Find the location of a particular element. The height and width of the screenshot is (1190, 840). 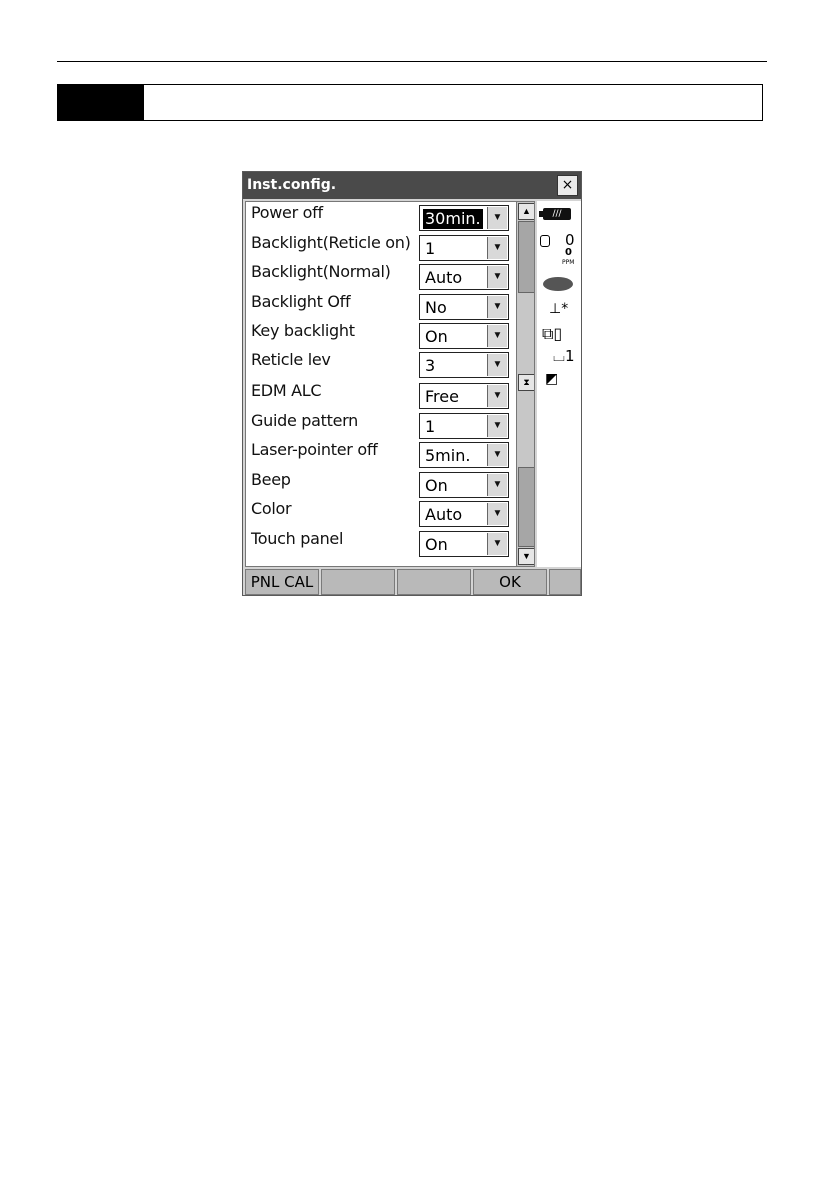

setting-label: Touch panel is located at coordinates (297, 538).